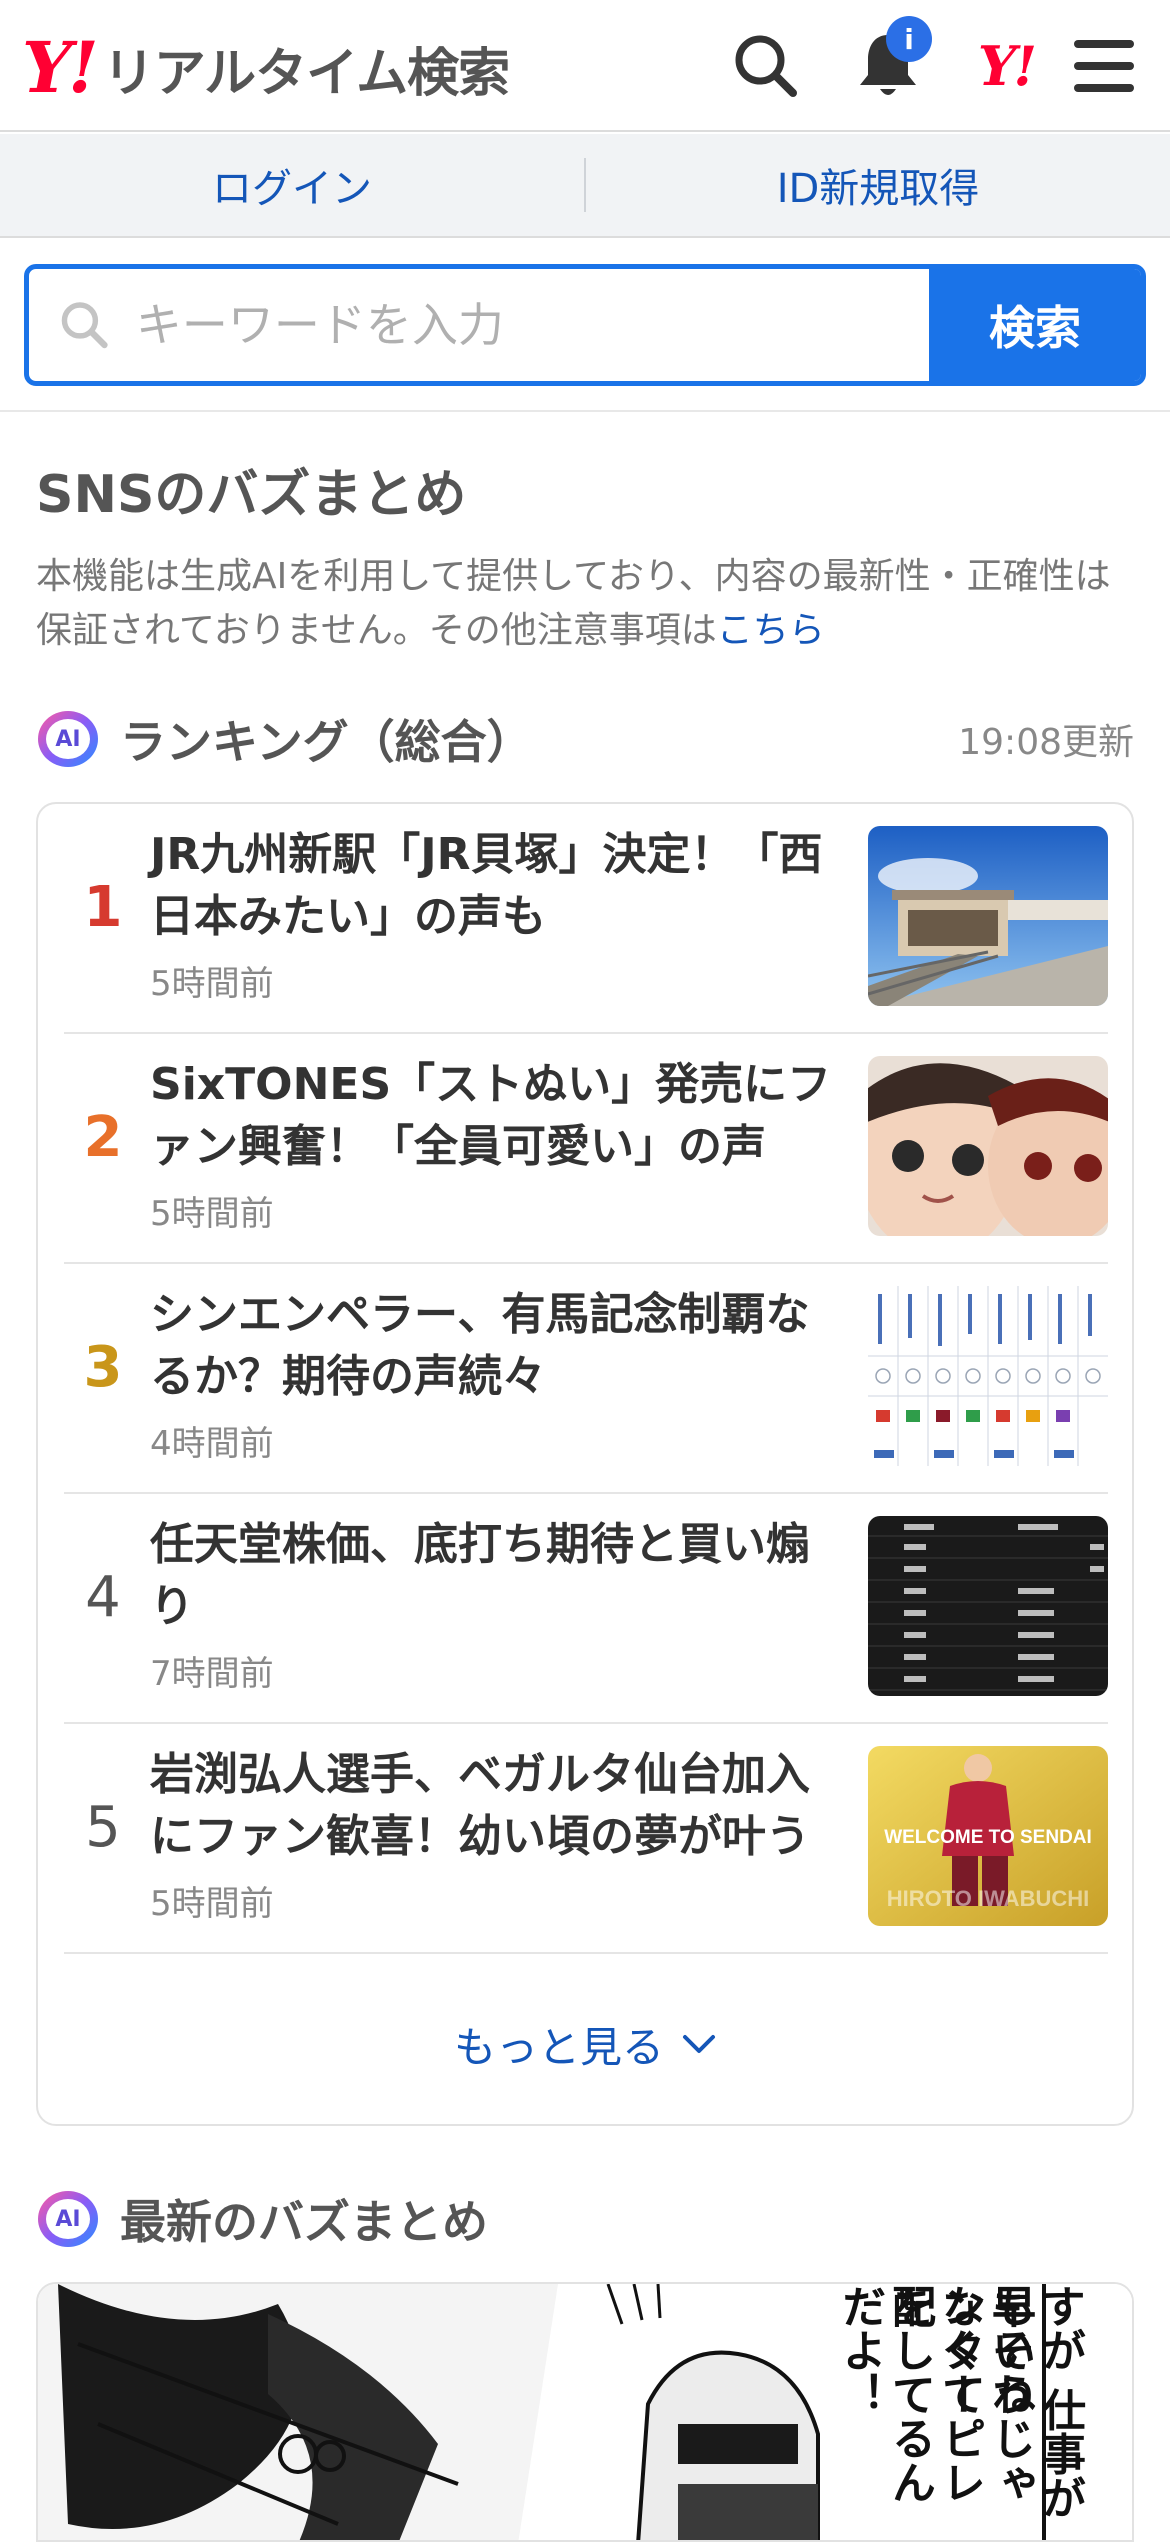  Describe the element at coordinates (771, 630) in the screenshot. I see `disclaimer-link: こちら` at that location.